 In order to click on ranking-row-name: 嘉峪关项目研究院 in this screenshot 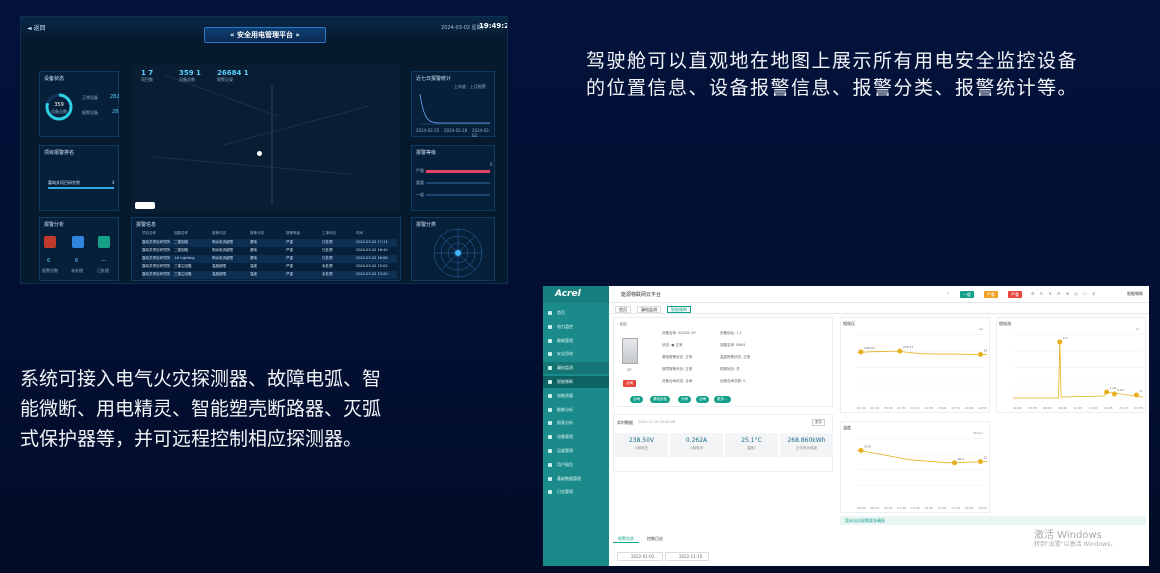, I will do `click(64, 182)`.